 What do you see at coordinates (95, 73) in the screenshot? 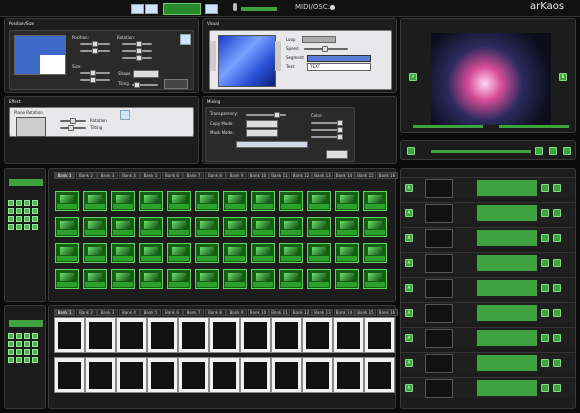
I see `size-x-slider` at bounding box center [95, 73].